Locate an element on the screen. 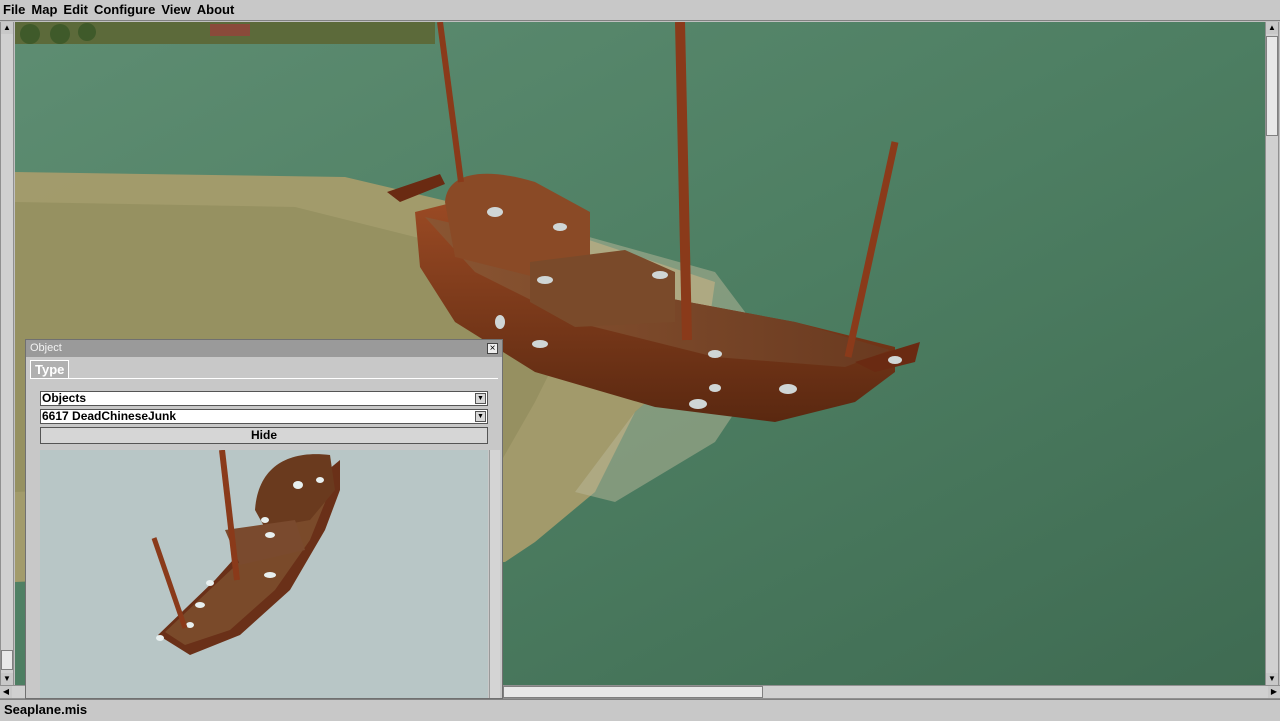 This screenshot has height=721, width=1280. status-filename: Seaplane.mis is located at coordinates (46, 709).